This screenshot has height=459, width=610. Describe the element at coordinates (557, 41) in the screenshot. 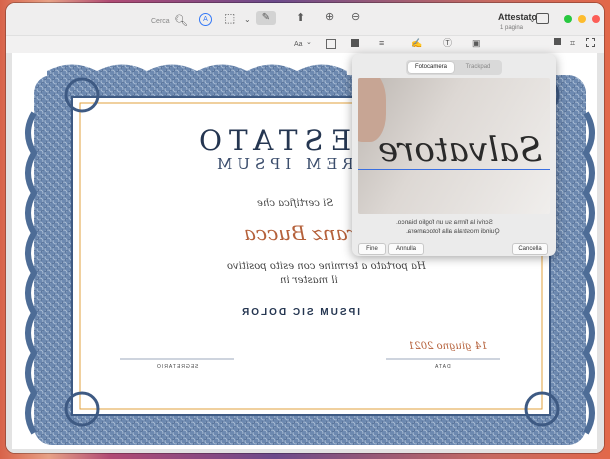

I see `note-icon` at that location.